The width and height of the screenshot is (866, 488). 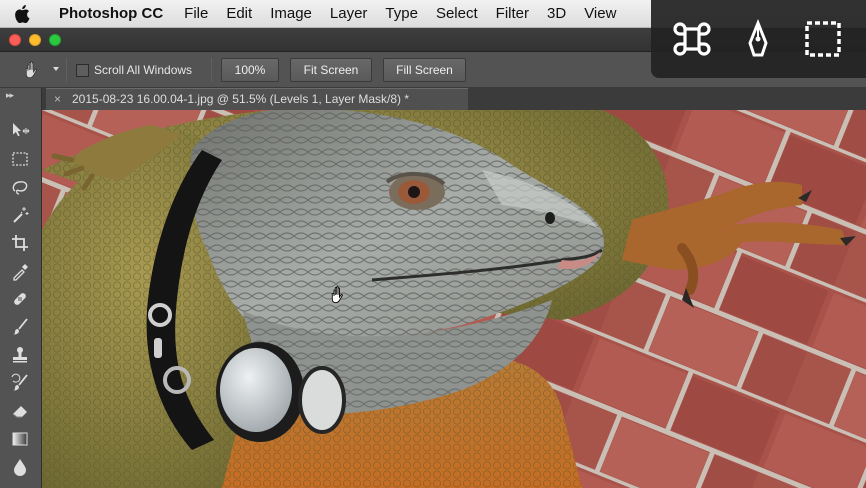 What do you see at coordinates (424, 70) in the screenshot?
I see `fill-screen-button: Fill Screen` at bounding box center [424, 70].